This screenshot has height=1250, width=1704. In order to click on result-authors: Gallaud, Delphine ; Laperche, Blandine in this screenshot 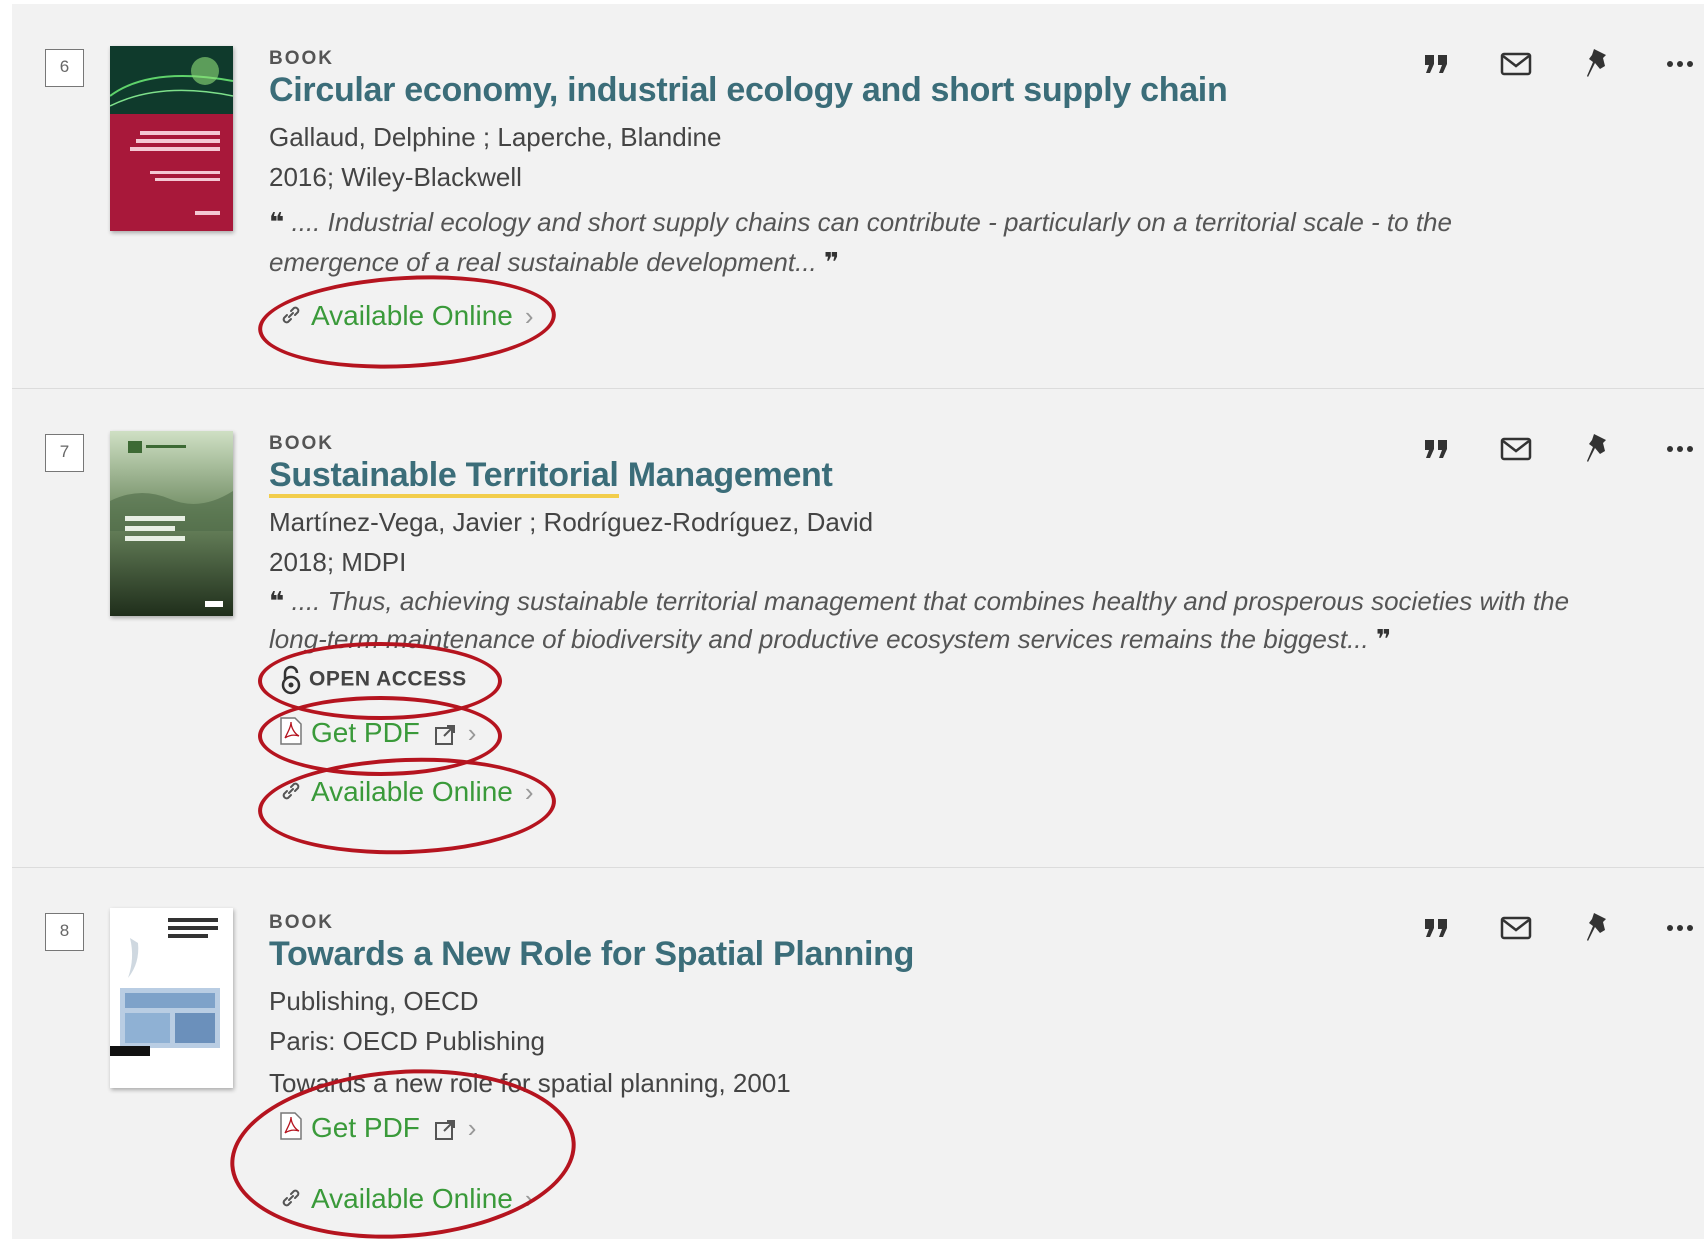, I will do `click(495, 137)`.